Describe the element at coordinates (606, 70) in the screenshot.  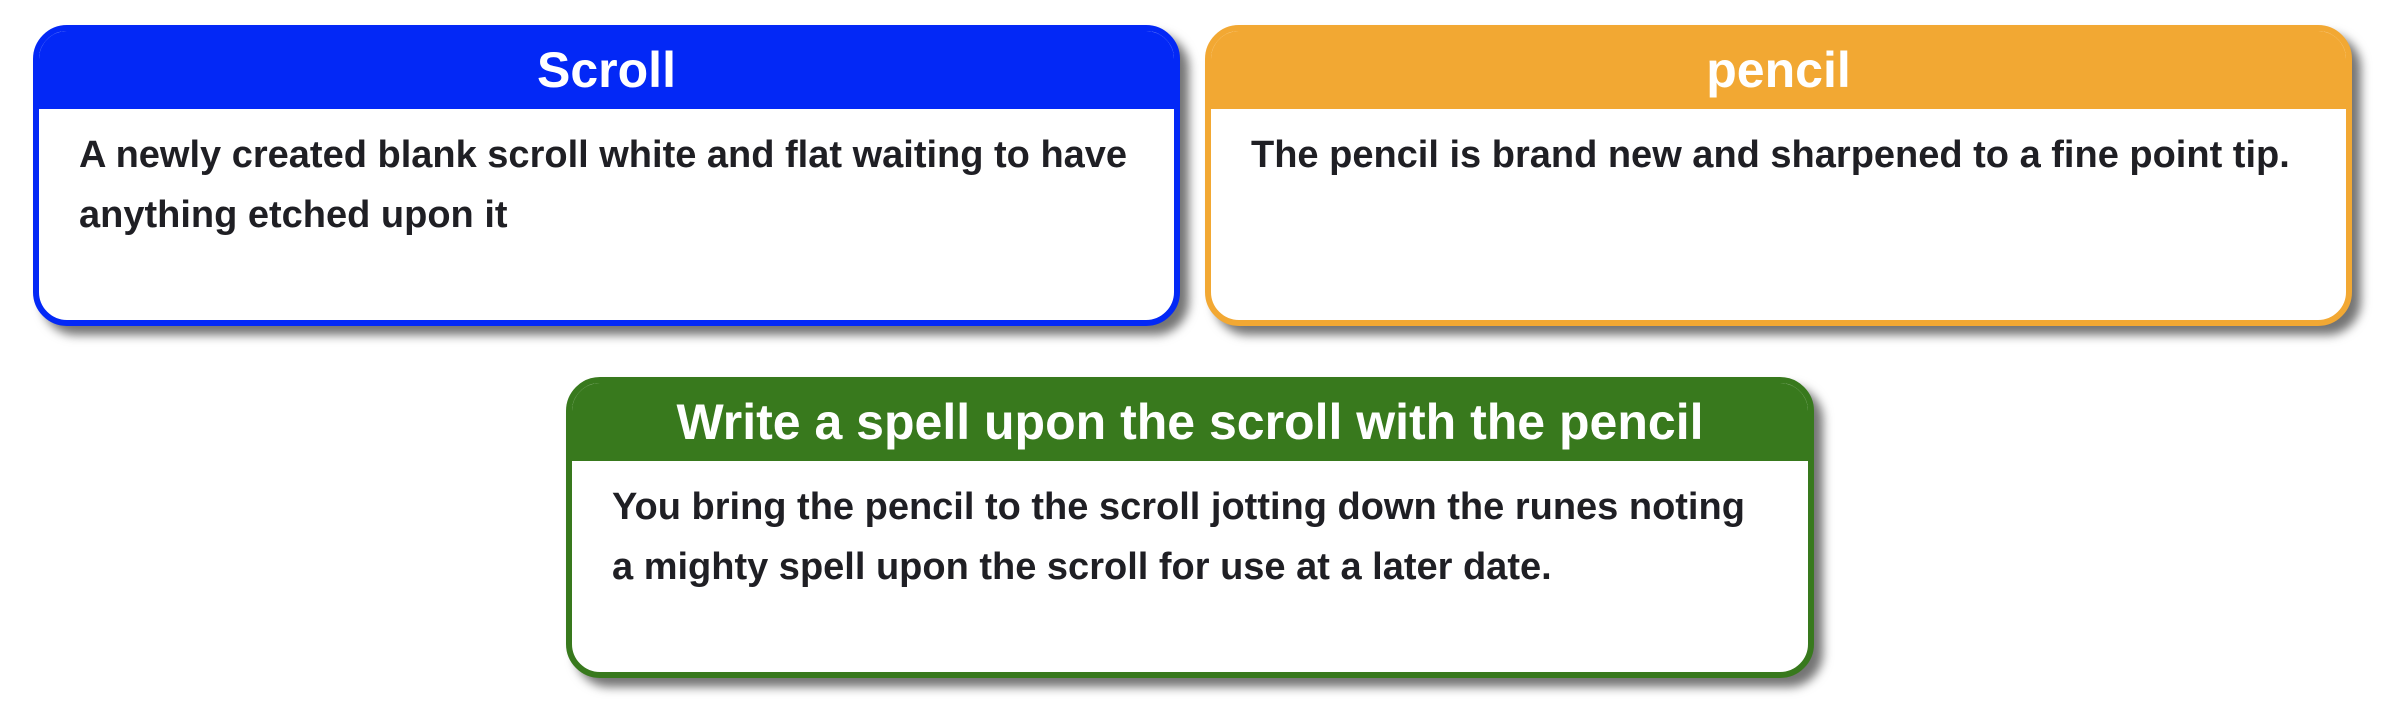
I see `scroll-card-title: Scroll` at that location.